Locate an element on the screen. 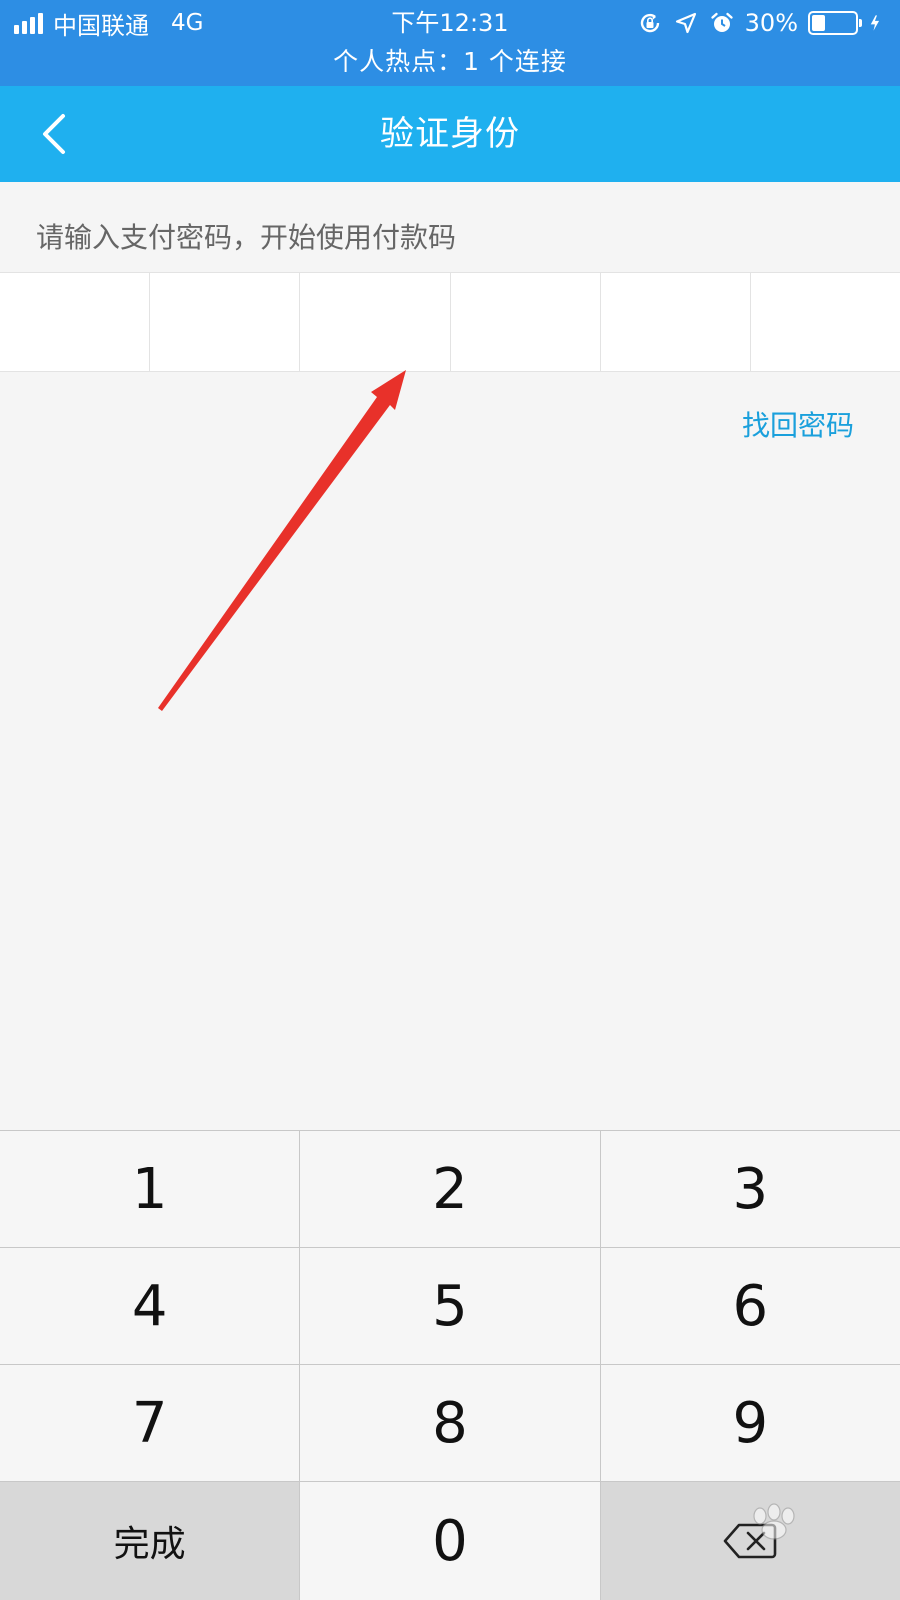 This screenshot has height=1600, width=900. battery-fill is located at coordinates (818, 23).